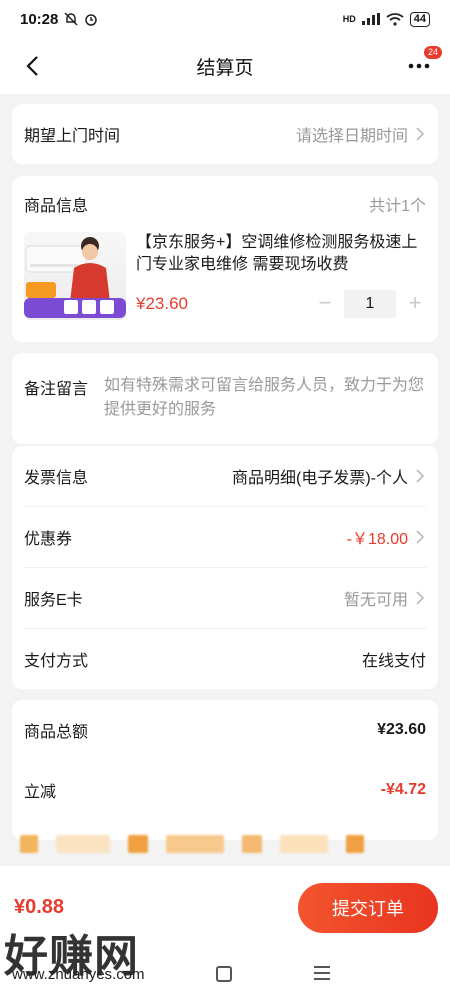  I want to click on hd-label: HD, so click(349, 19).